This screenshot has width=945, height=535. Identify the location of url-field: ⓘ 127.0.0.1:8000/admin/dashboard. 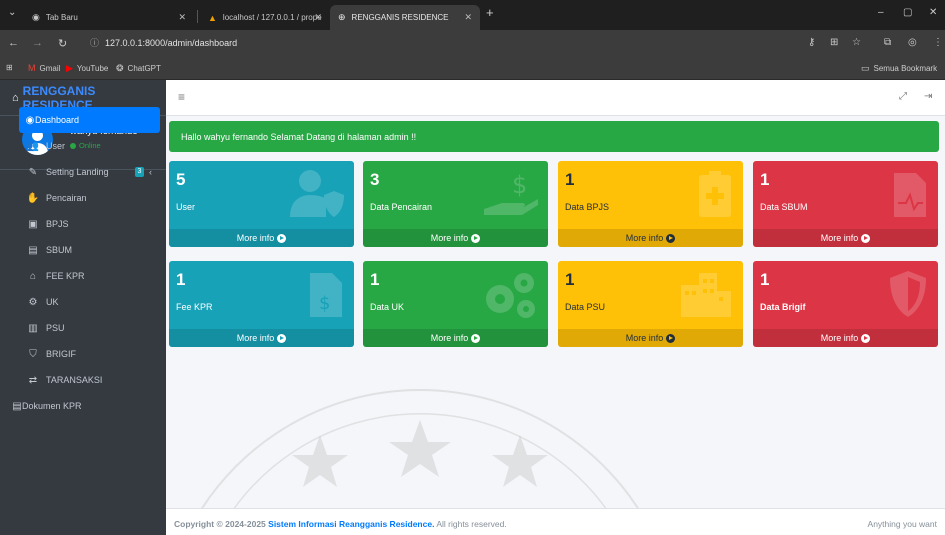
(163, 42).